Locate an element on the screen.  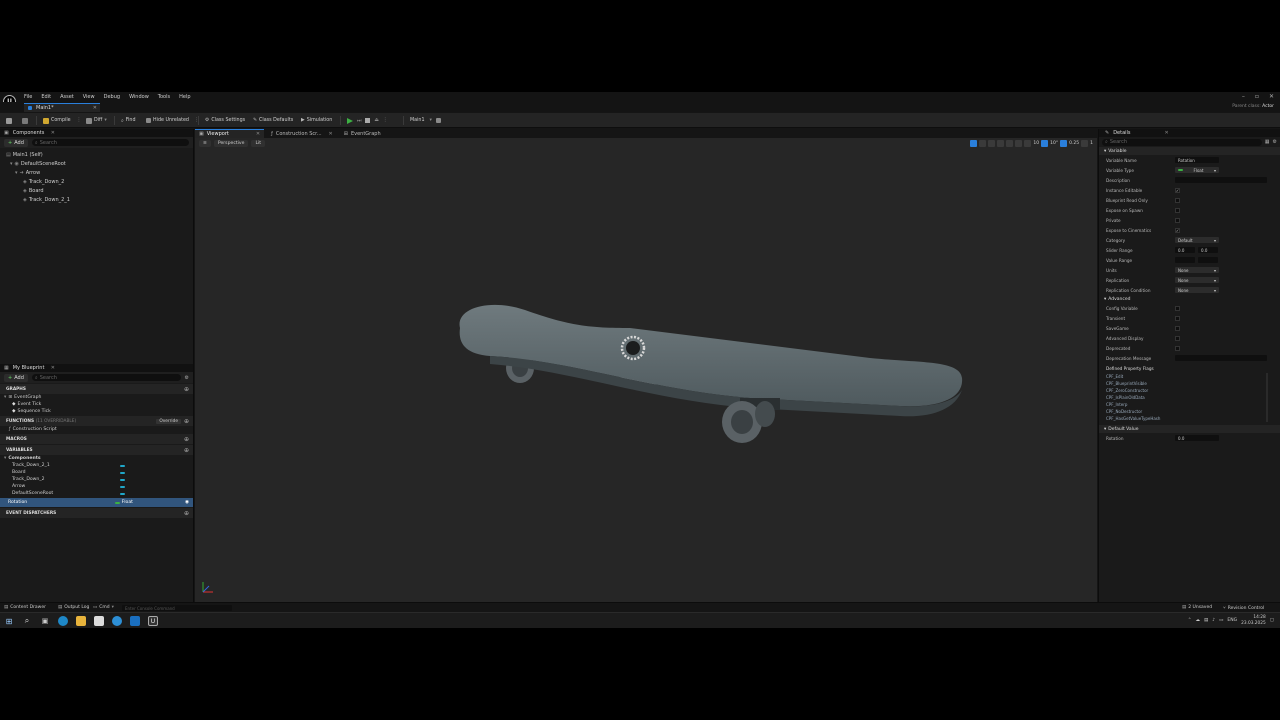
maximize-icon: ▫ is located at coordinates (1257, 96).